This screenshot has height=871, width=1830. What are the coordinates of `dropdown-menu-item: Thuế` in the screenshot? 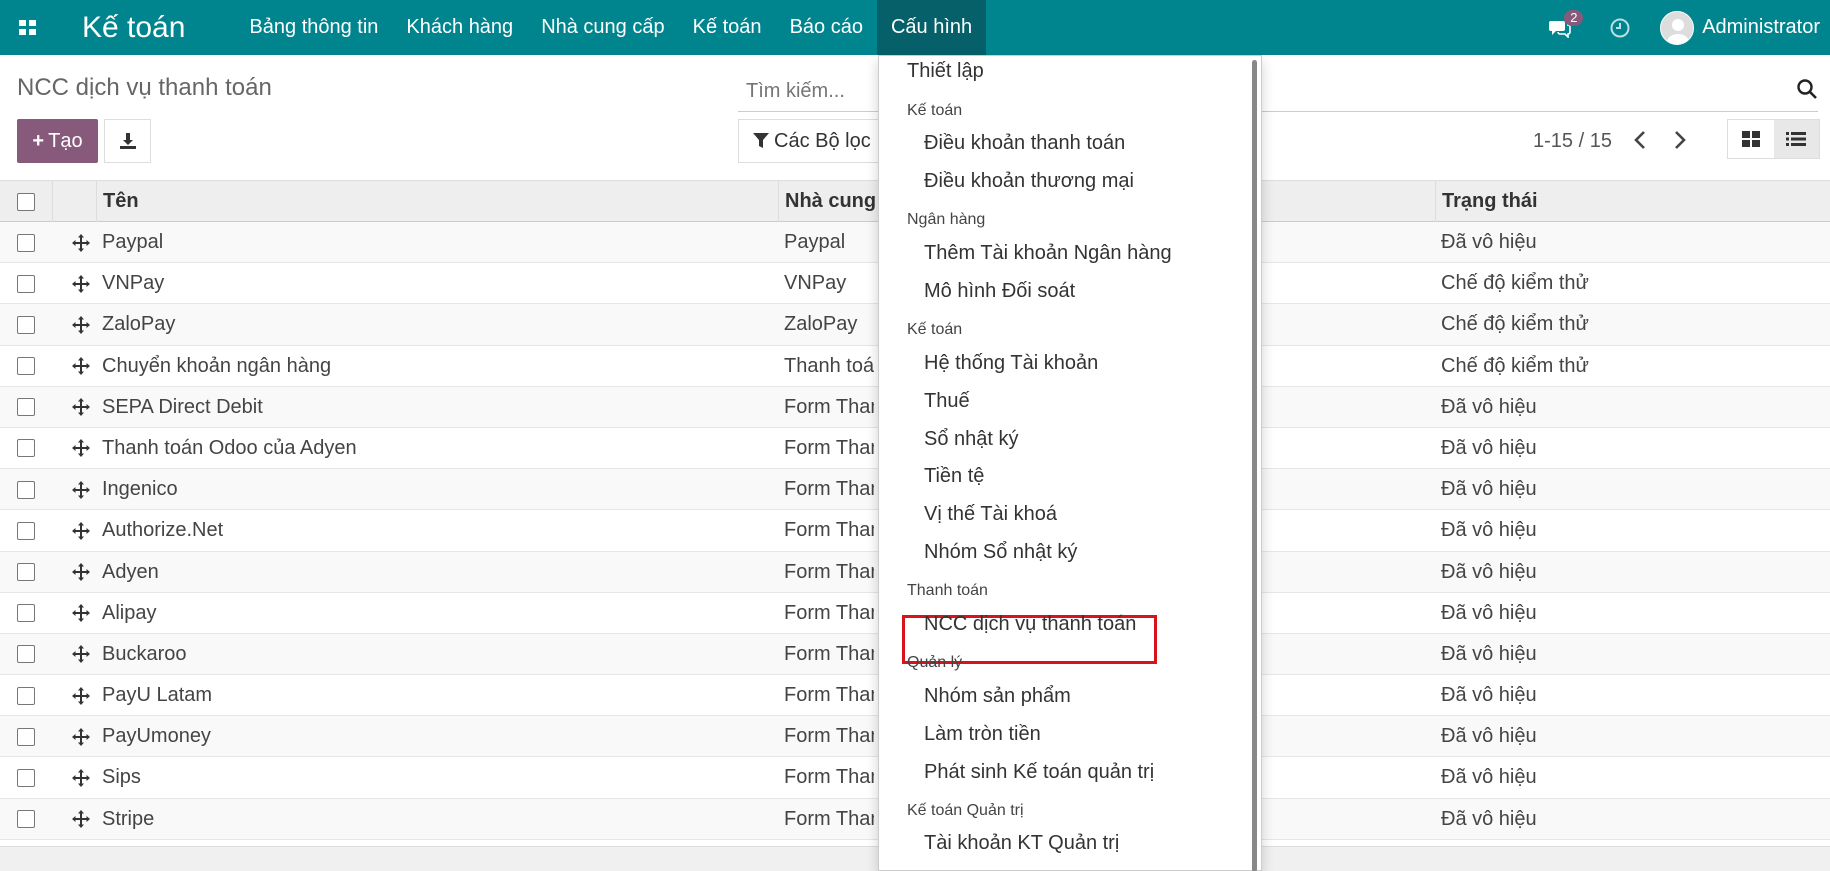 It's located at (947, 401).